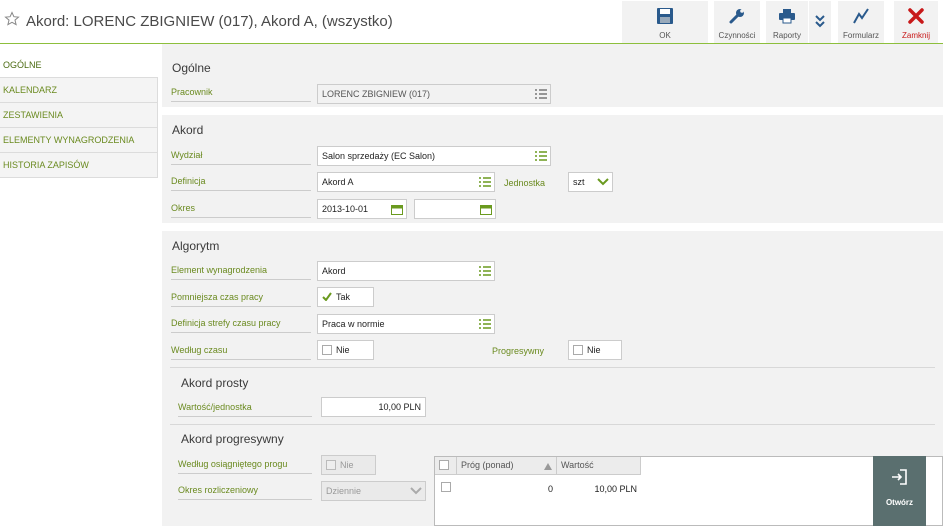  What do you see at coordinates (665, 35) in the screenshot?
I see `ok-label: OK` at bounding box center [665, 35].